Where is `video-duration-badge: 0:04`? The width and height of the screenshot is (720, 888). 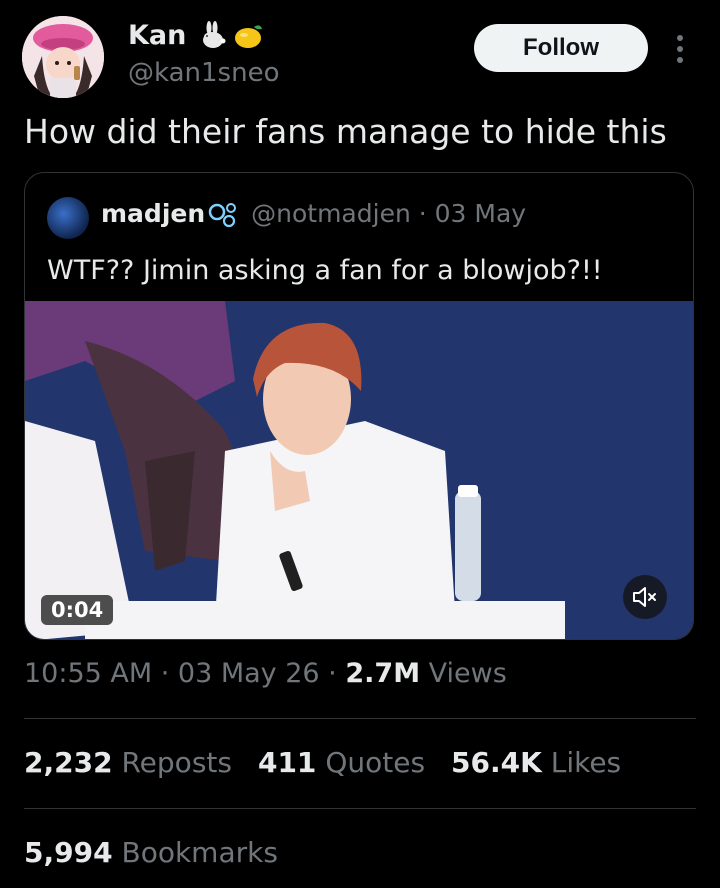 video-duration-badge: 0:04 is located at coordinates (77, 610).